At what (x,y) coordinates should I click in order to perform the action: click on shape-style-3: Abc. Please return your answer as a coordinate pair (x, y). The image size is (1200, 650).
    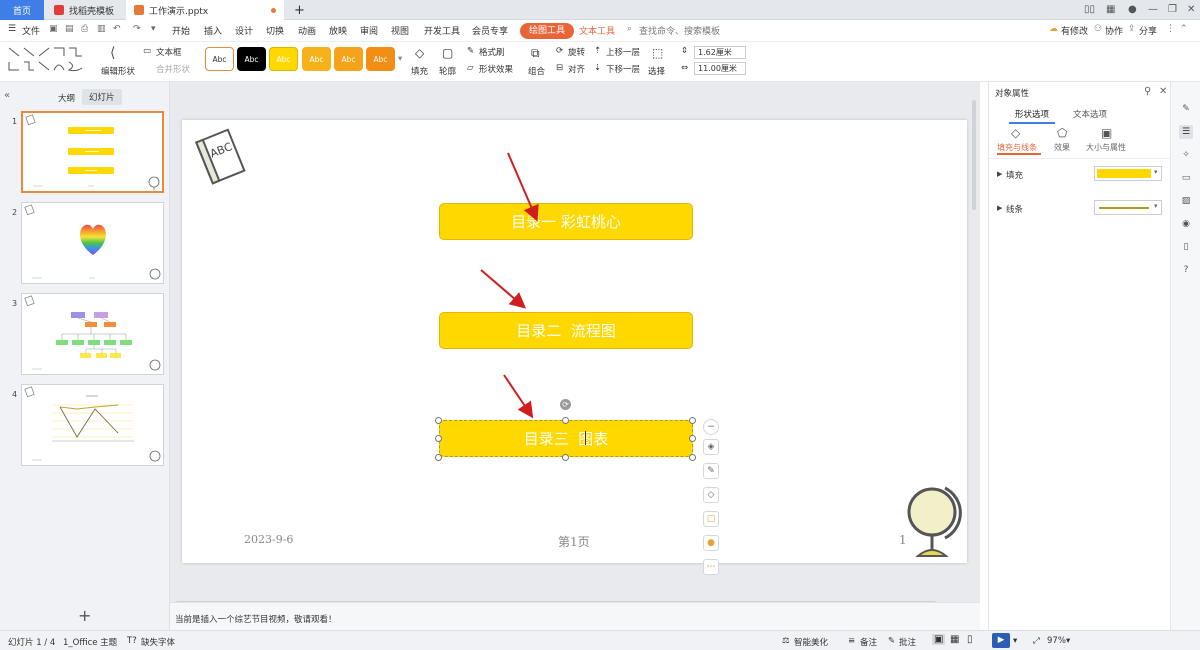
    Looking at the image, I should click on (283, 59).